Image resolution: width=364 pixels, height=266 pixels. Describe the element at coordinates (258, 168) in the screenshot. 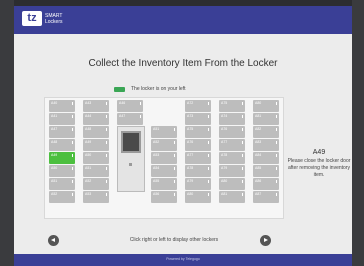

I see `locker-number: A85` at that location.